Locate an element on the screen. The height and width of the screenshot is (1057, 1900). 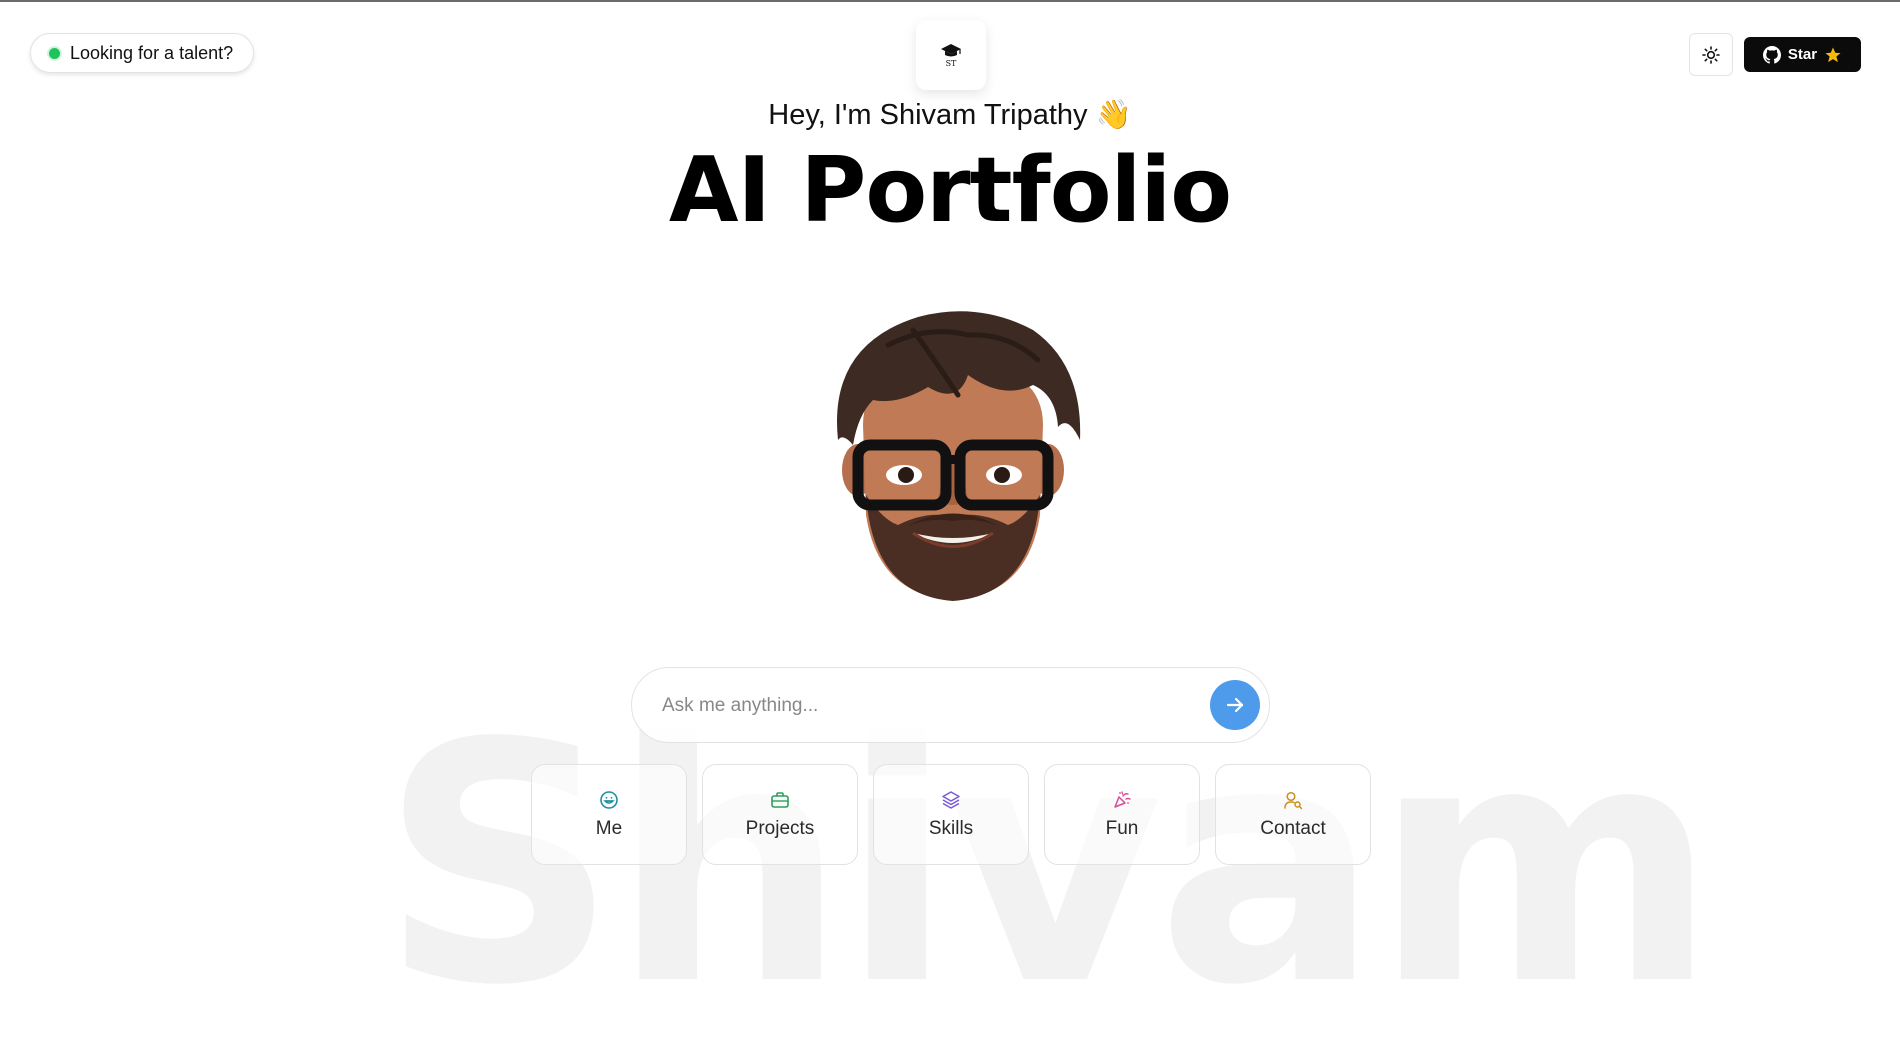
arrow-right-icon is located at coordinates (1235, 705).